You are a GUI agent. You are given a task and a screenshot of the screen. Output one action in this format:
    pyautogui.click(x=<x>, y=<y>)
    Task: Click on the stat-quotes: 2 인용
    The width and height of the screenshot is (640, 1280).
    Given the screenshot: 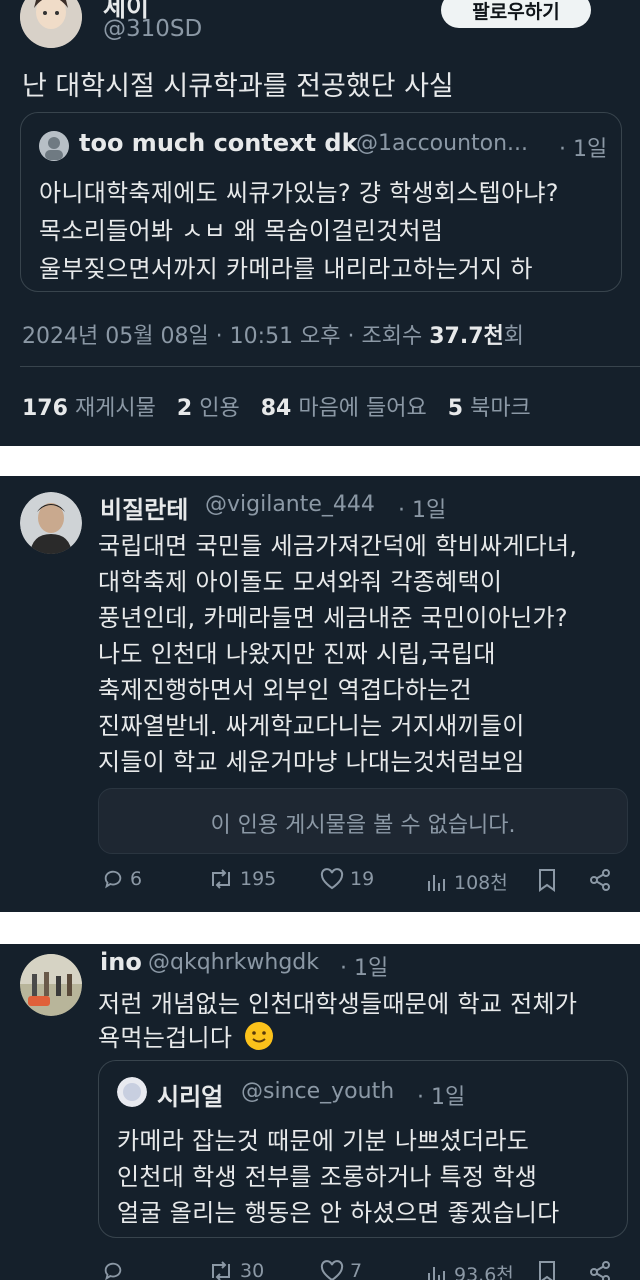 What is the action you would take?
    pyautogui.click(x=208, y=408)
    